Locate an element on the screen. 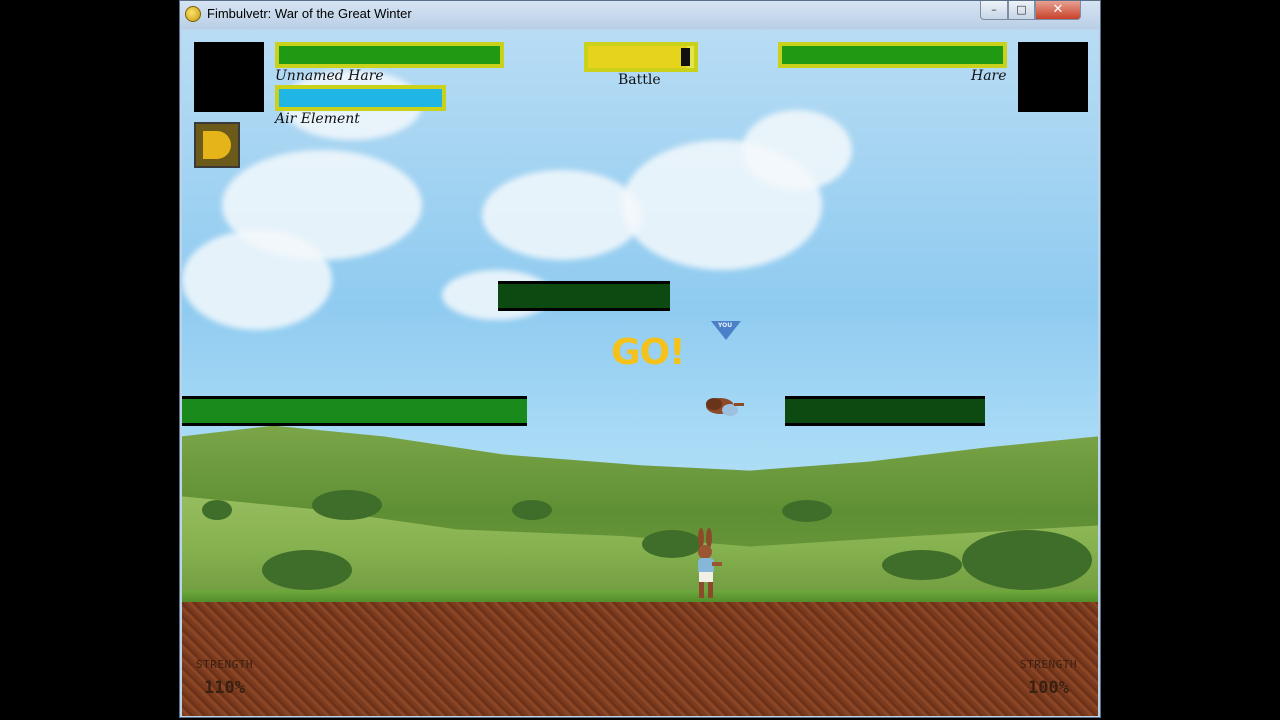  go-announcement: GO! is located at coordinates (648, 352).